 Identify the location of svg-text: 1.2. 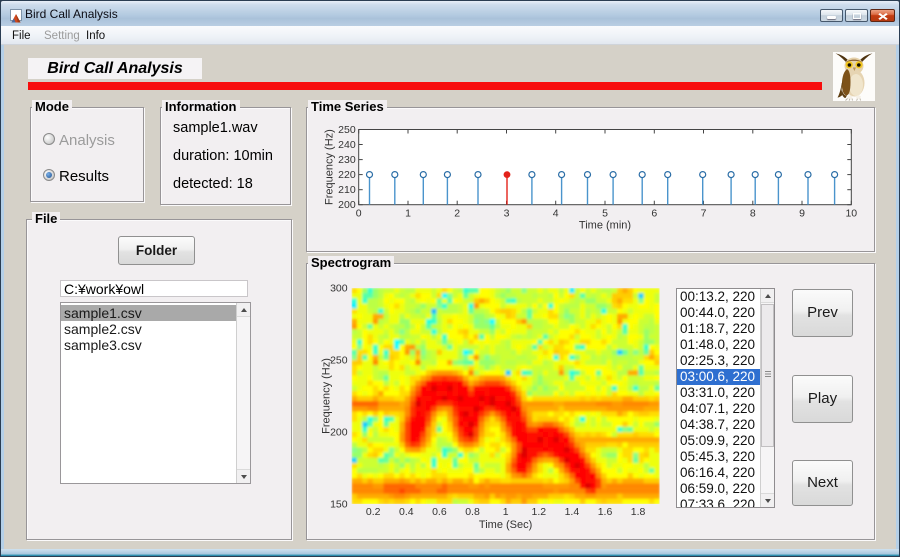
(538, 512).